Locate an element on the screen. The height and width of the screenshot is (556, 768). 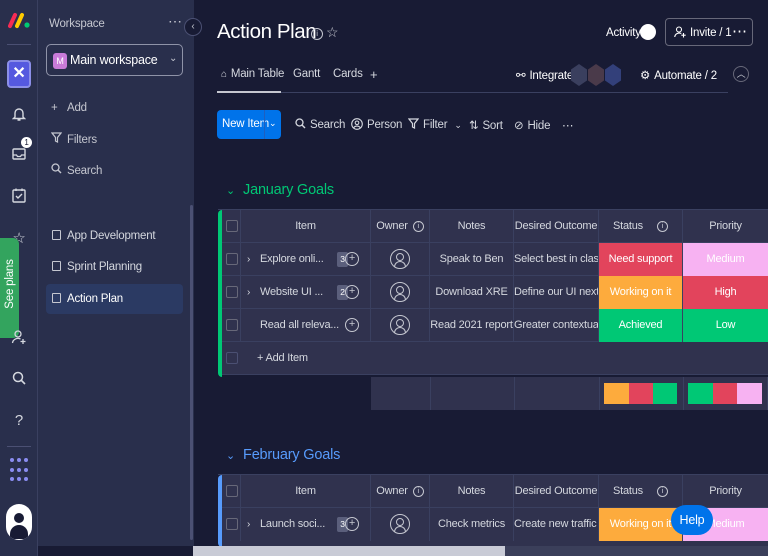
apps-grid-icon is located at coordinates (19, 471).